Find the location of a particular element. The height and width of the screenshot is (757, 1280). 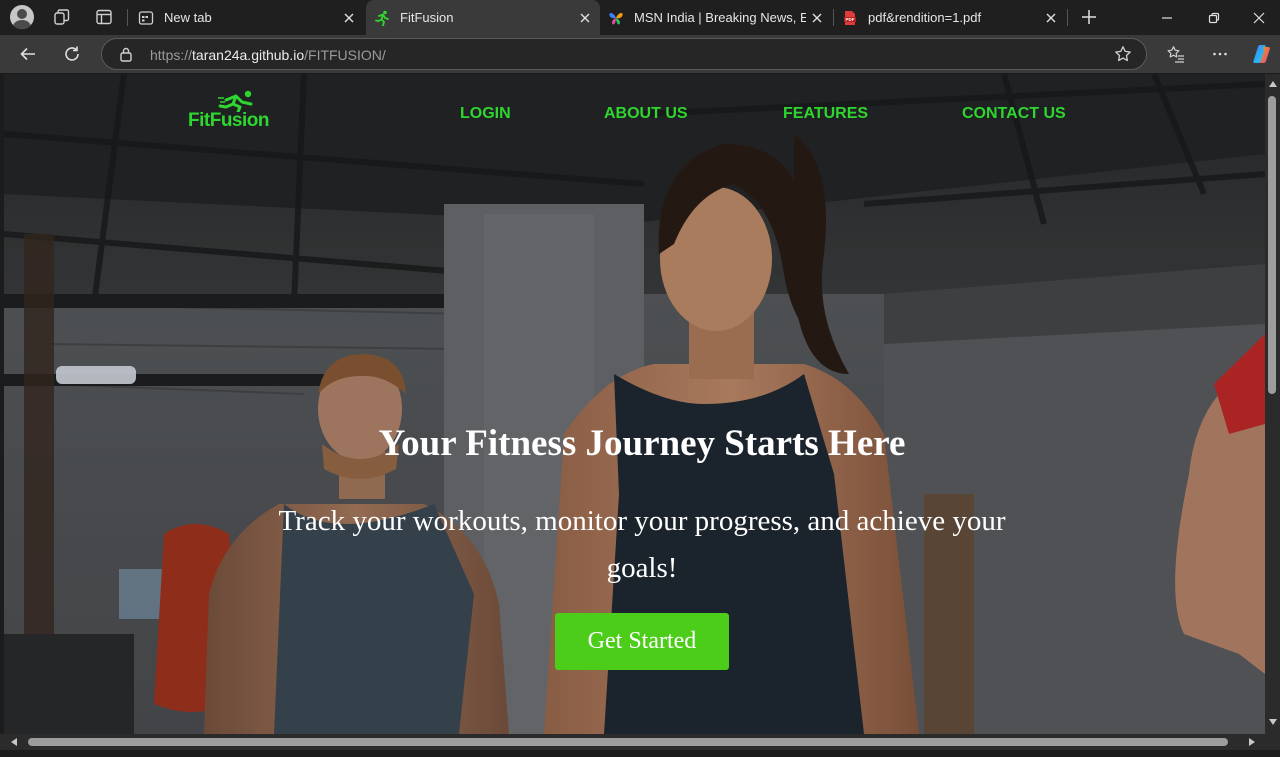

tab-msn: MSN India | Breaking News, Ente is located at coordinates (716, 17).